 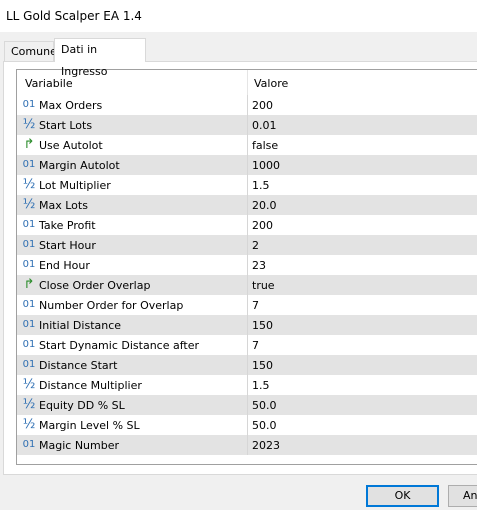 What do you see at coordinates (82, 405) in the screenshot?
I see `variable-name: Equity DD % SL` at bounding box center [82, 405].